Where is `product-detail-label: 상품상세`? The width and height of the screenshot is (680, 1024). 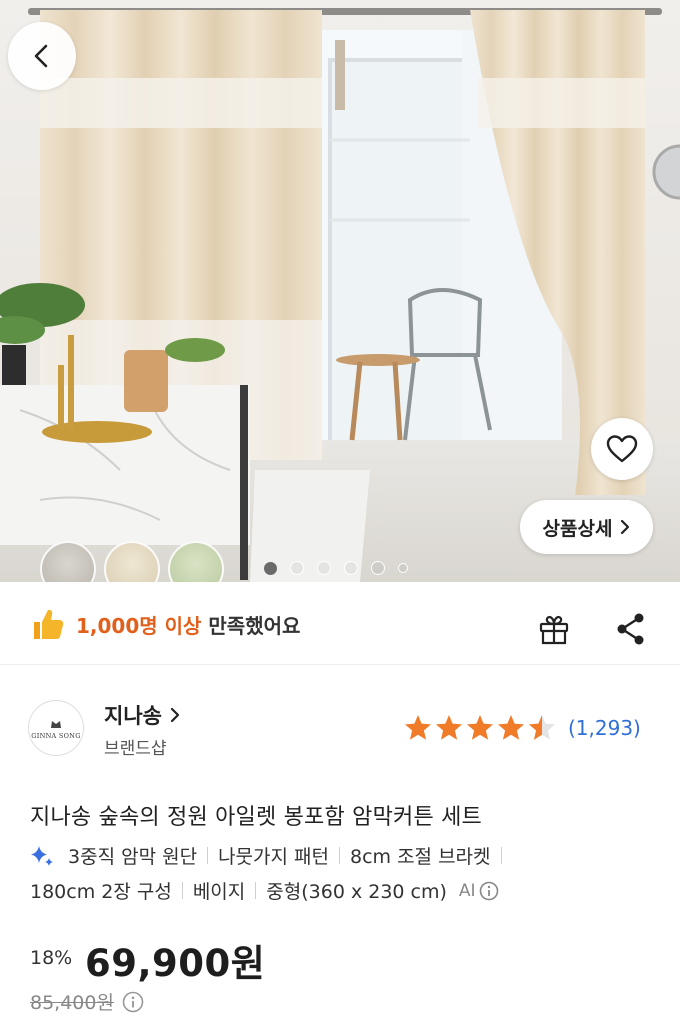 product-detail-label: 상품상세 is located at coordinates (577, 528).